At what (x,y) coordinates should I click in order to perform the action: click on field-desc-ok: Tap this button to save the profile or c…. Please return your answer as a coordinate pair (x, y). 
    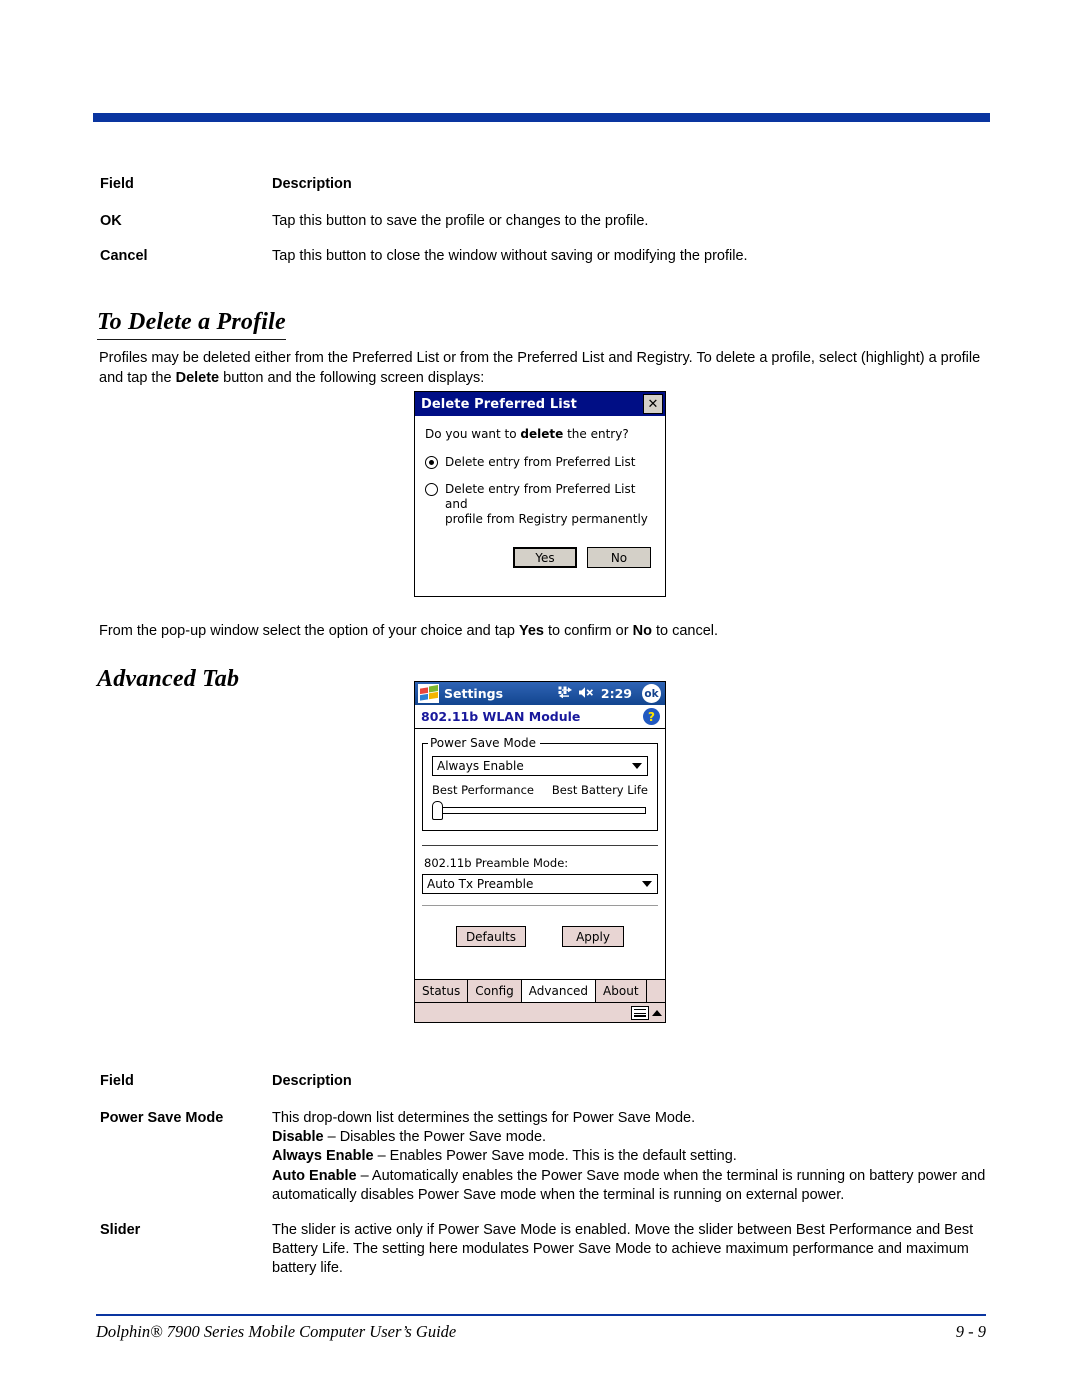
    Looking at the image, I should click on (460, 221).